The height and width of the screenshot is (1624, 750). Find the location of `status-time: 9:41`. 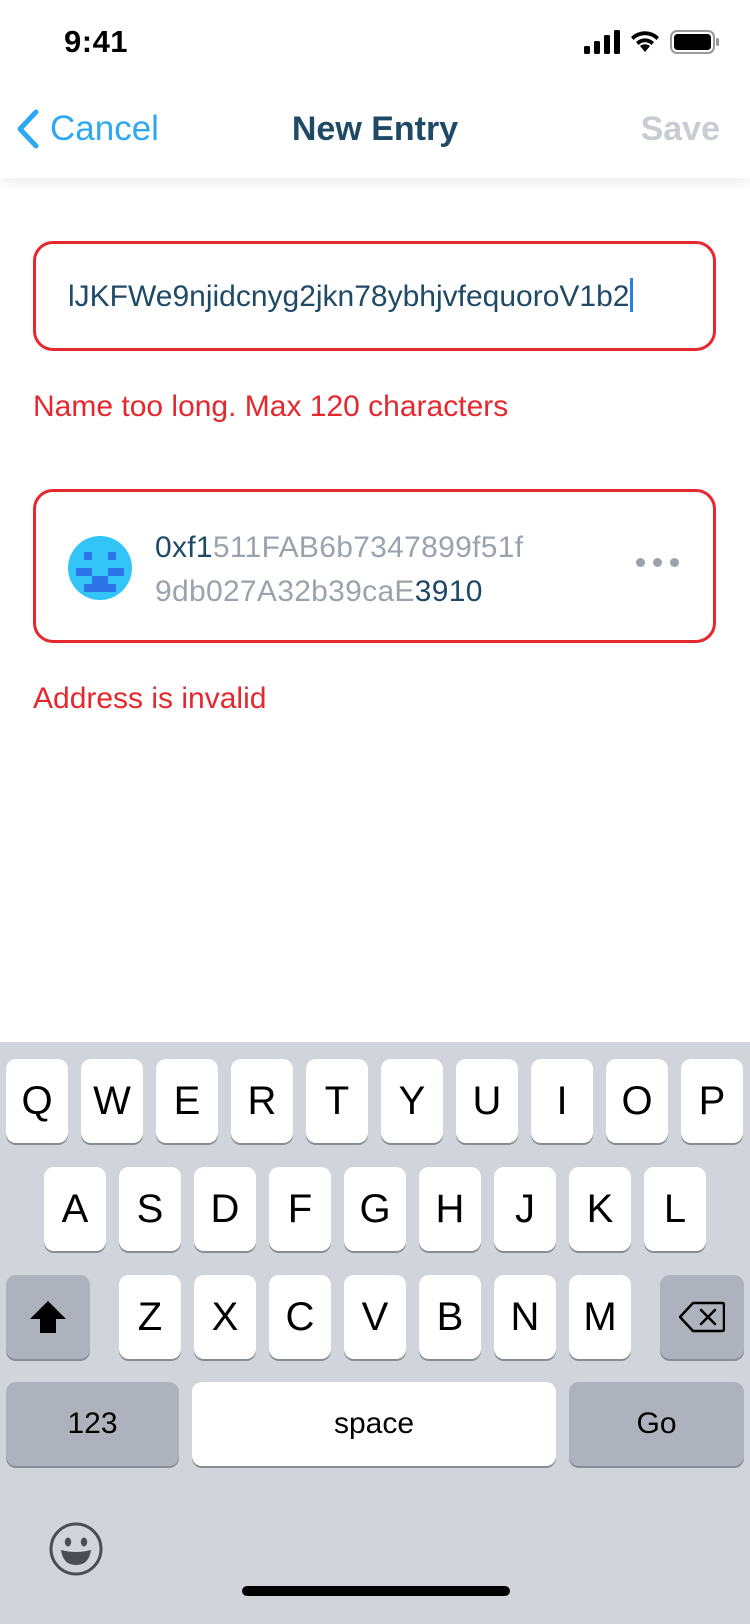

status-time: 9:41 is located at coordinates (96, 41).